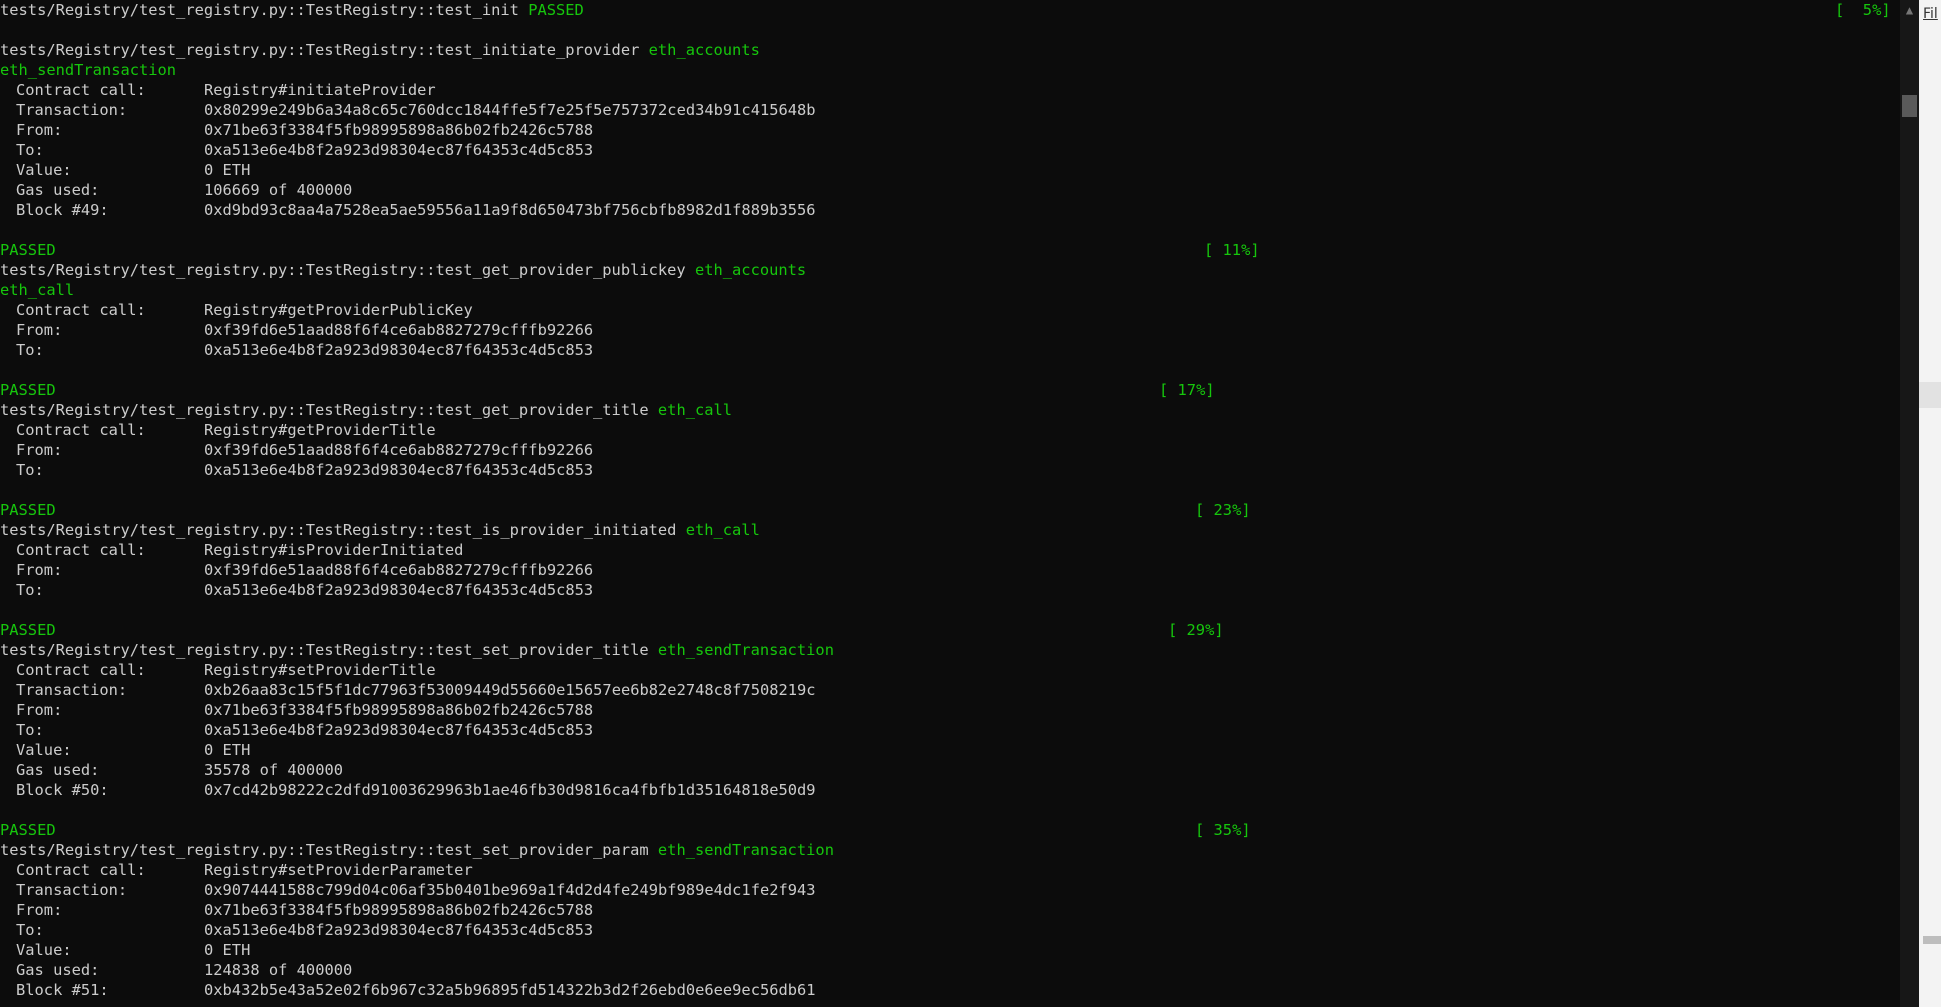 This screenshot has height=1007, width=1941. I want to click on detail-value: Registry#initiateProvider, so click(320, 90).